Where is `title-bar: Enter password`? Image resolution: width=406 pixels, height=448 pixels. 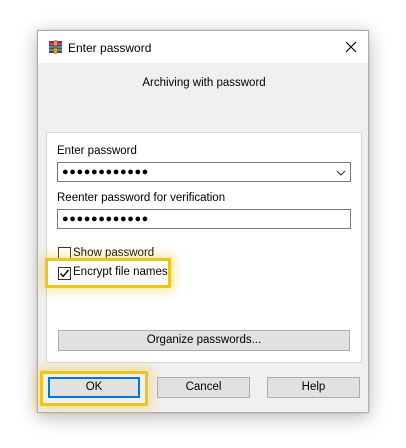
title-bar: Enter password is located at coordinates (203, 47).